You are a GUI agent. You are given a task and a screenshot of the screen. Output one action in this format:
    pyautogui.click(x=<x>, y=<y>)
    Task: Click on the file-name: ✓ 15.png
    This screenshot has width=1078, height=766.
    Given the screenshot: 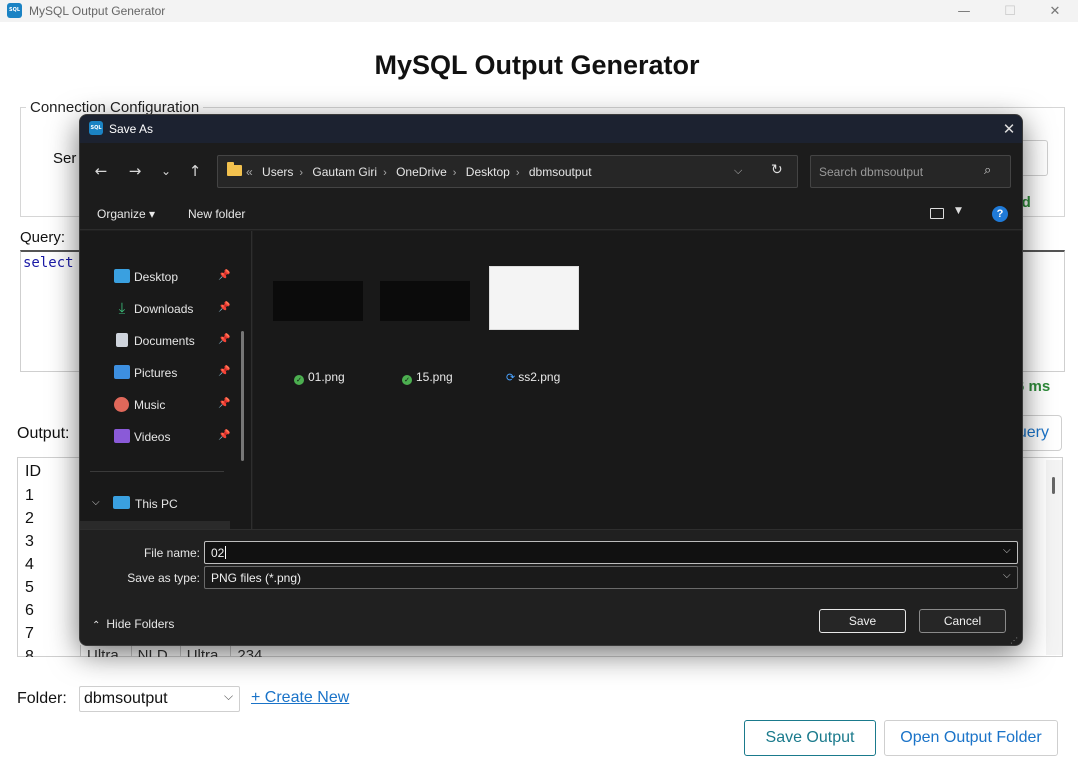 What is the action you would take?
    pyautogui.click(x=427, y=377)
    